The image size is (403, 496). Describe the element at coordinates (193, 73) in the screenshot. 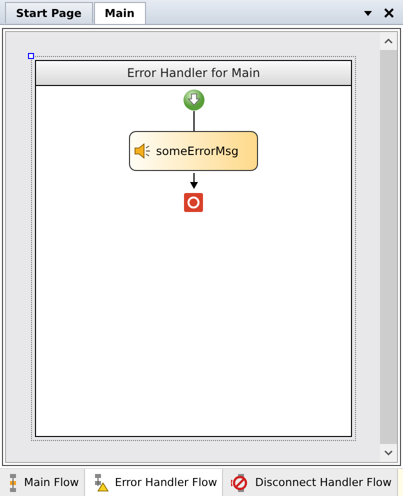

I see `handler-title: Error Handler for Main` at that location.